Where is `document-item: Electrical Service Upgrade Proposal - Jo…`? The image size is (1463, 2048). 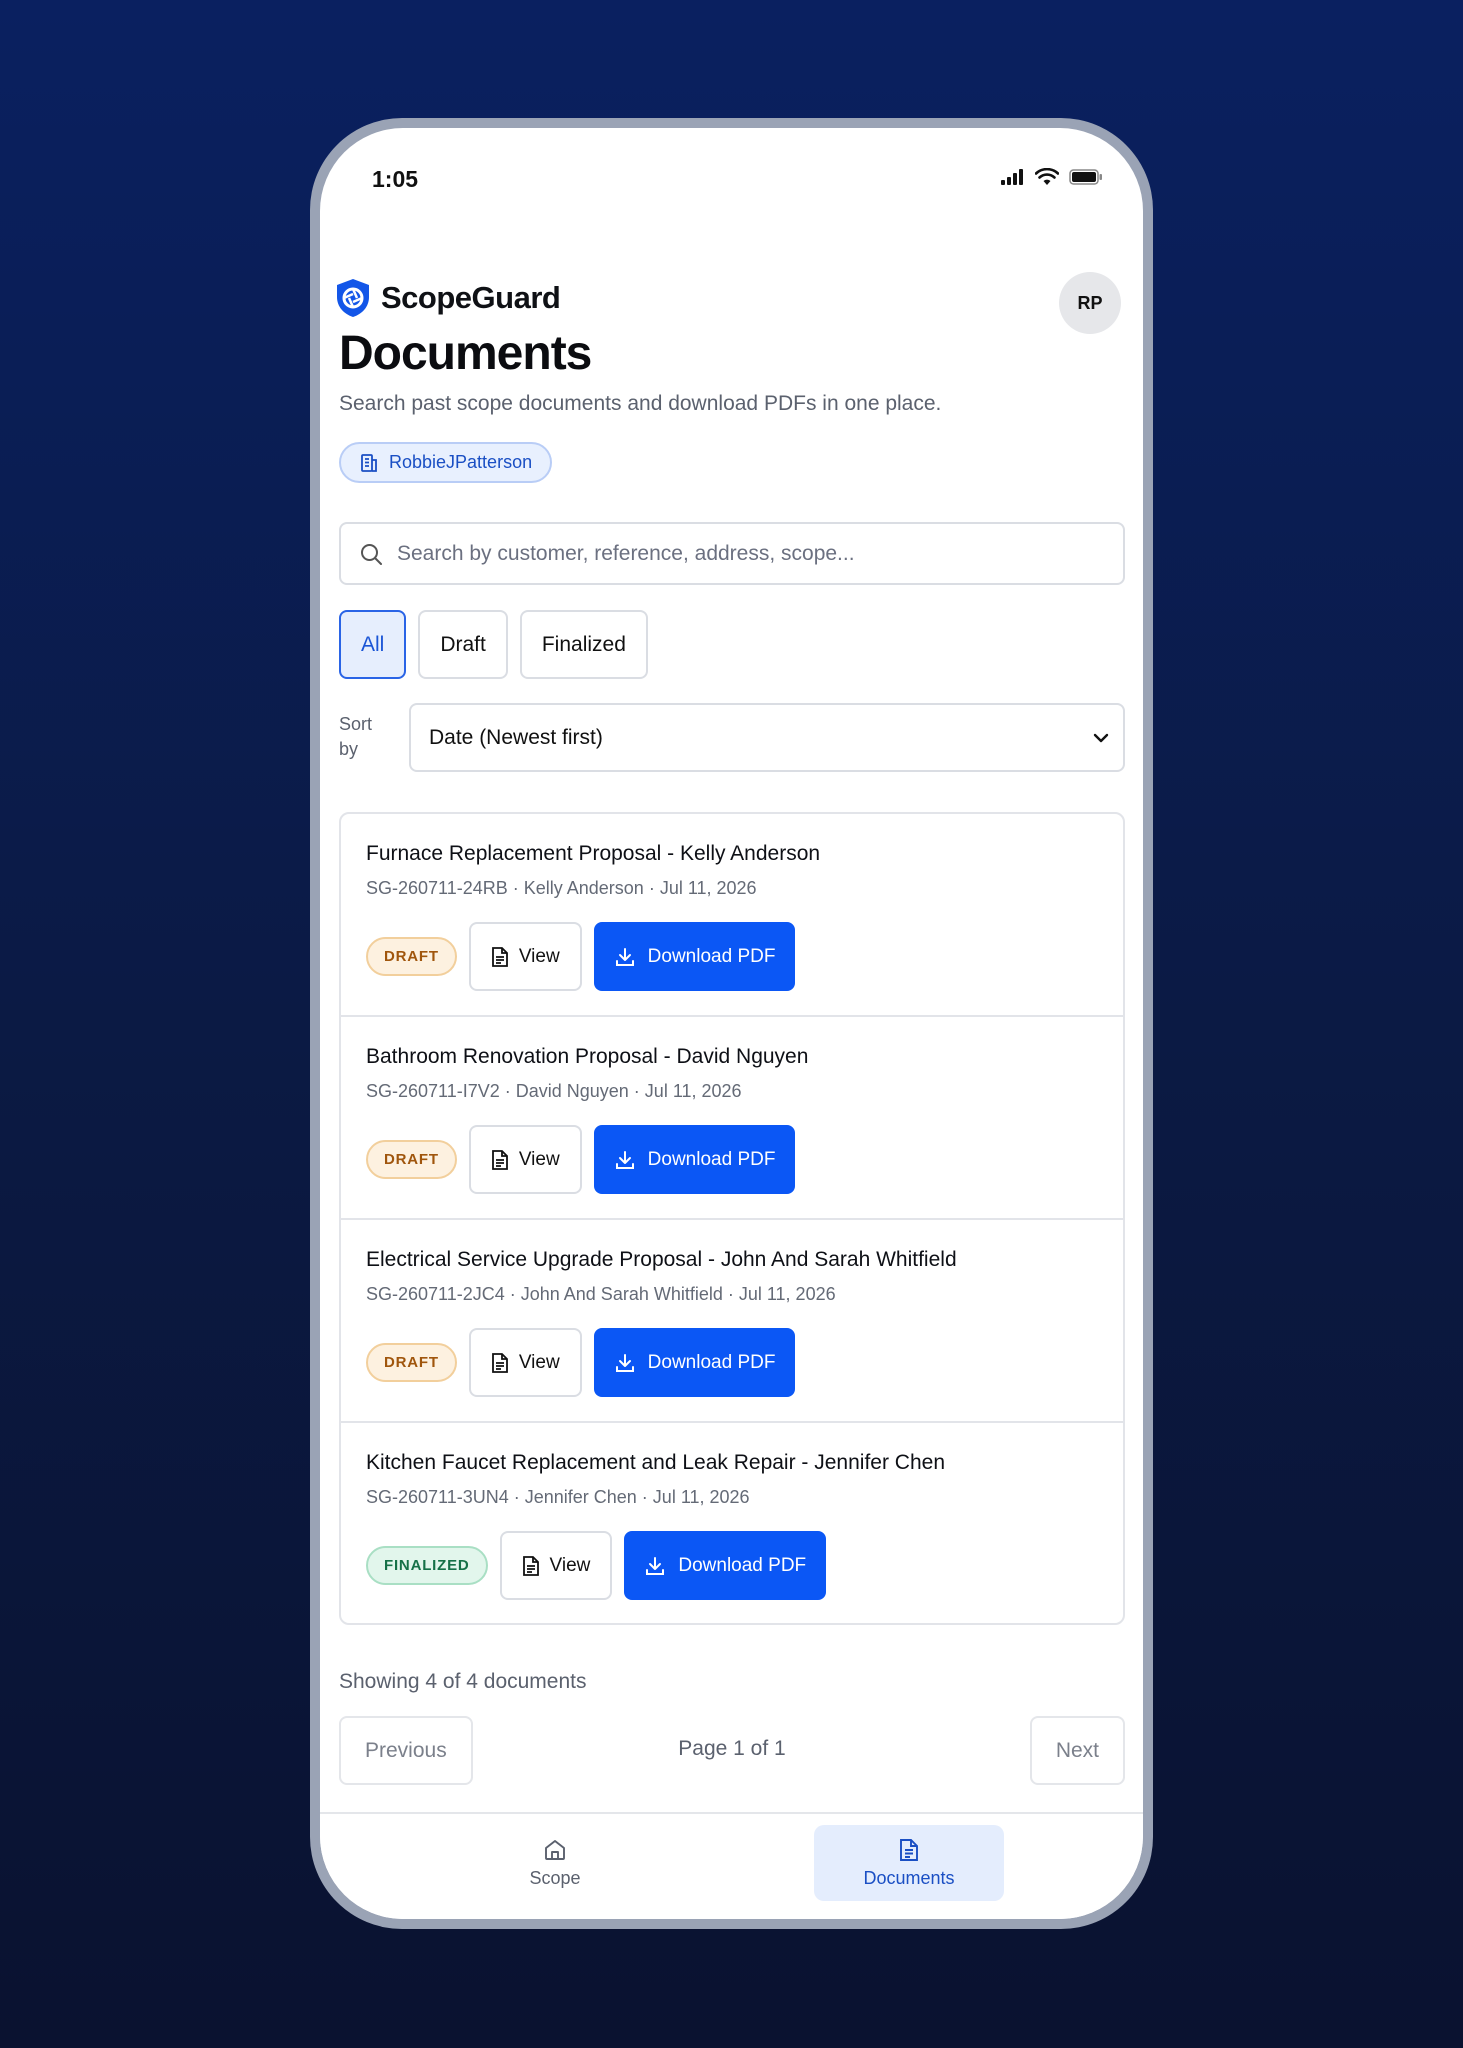
document-item: Electrical Service Upgrade Proposal - Jo… is located at coordinates (732, 1321).